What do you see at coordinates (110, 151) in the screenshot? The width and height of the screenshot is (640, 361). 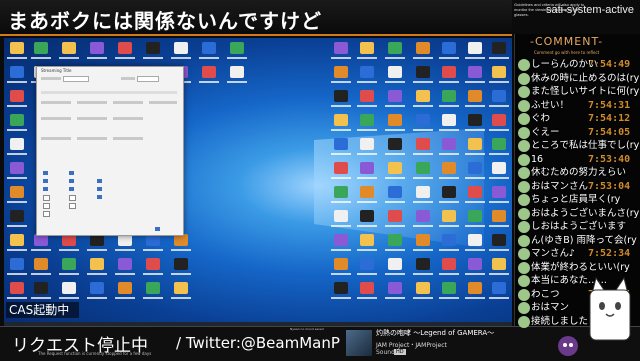 I see `settings-window: Streaming Title` at bounding box center [110, 151].